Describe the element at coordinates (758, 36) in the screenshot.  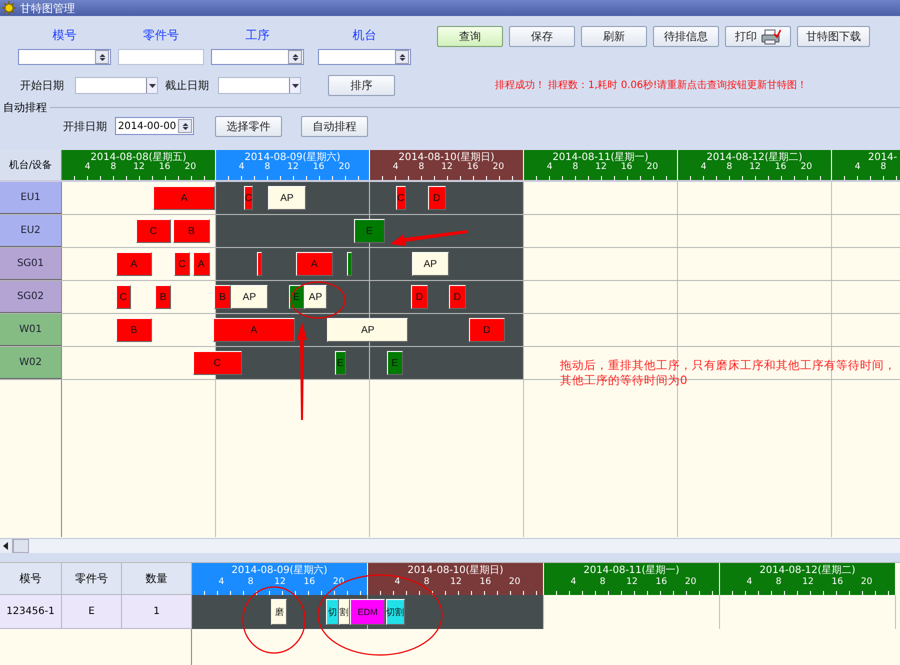
I see `toolbar-button: 打印` at that location.